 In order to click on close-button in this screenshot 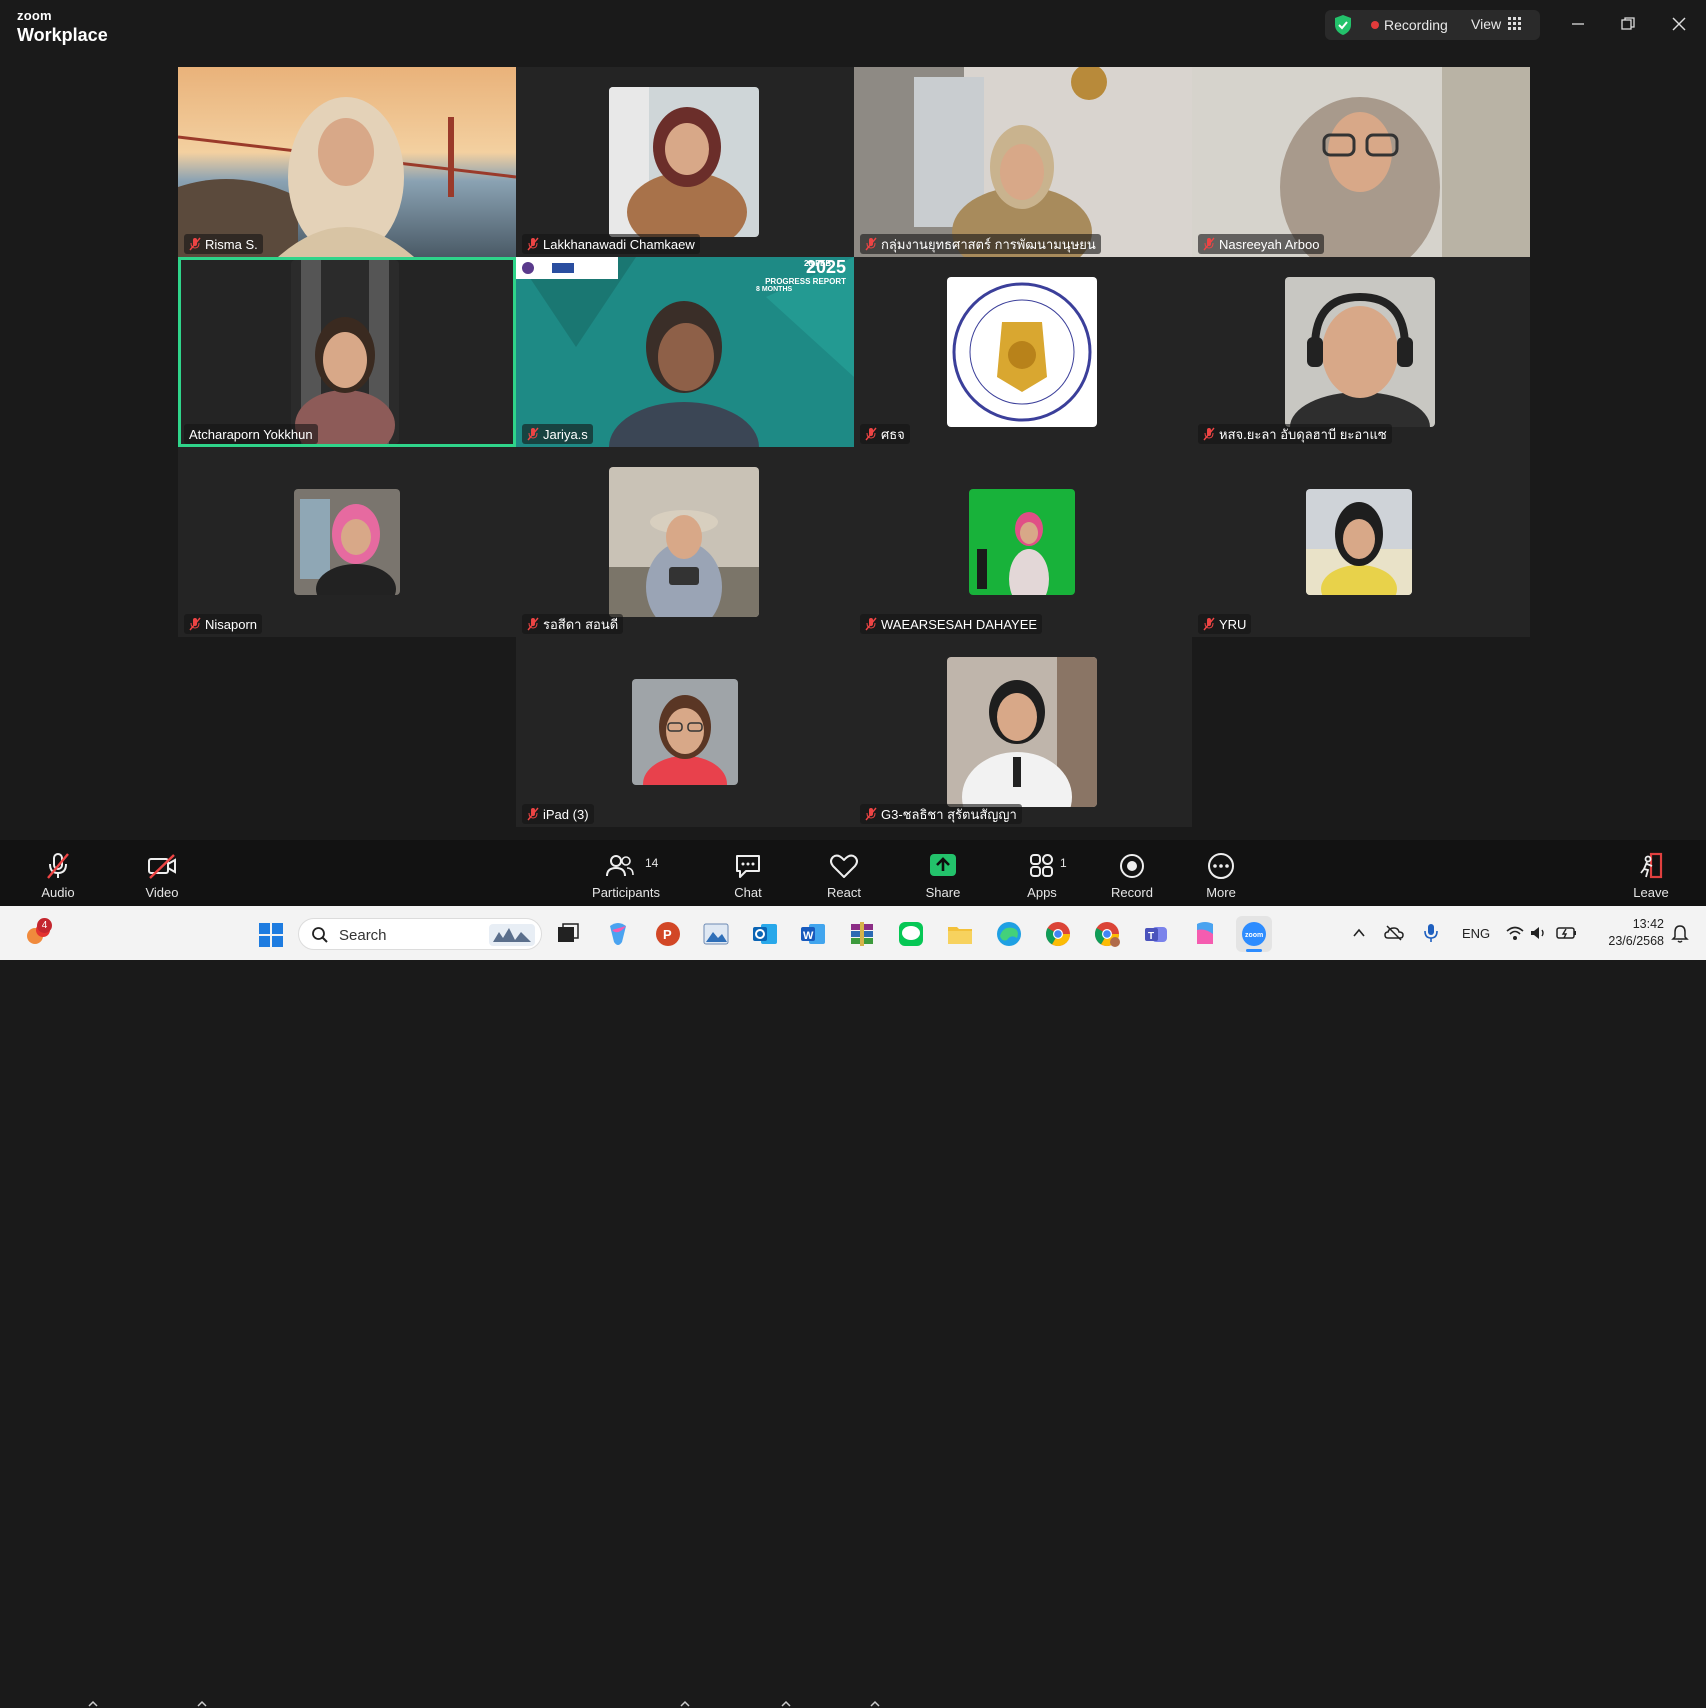, I will do `click(1679, 24)`.